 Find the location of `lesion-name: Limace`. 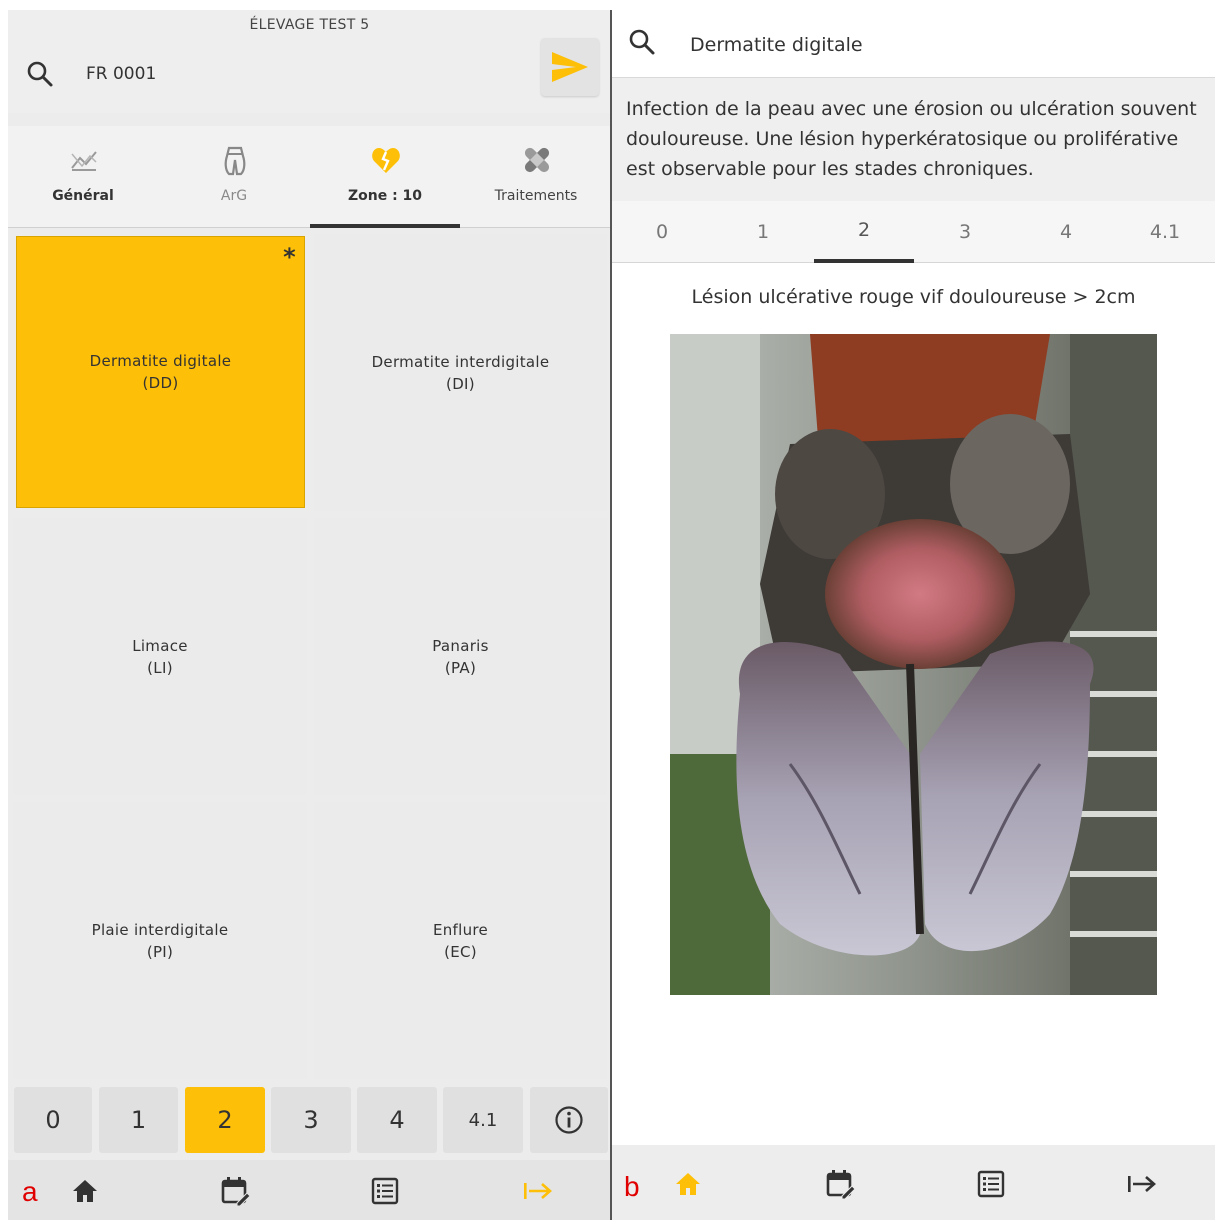

lesion-name: Limace is located at coordinates (160, 645).